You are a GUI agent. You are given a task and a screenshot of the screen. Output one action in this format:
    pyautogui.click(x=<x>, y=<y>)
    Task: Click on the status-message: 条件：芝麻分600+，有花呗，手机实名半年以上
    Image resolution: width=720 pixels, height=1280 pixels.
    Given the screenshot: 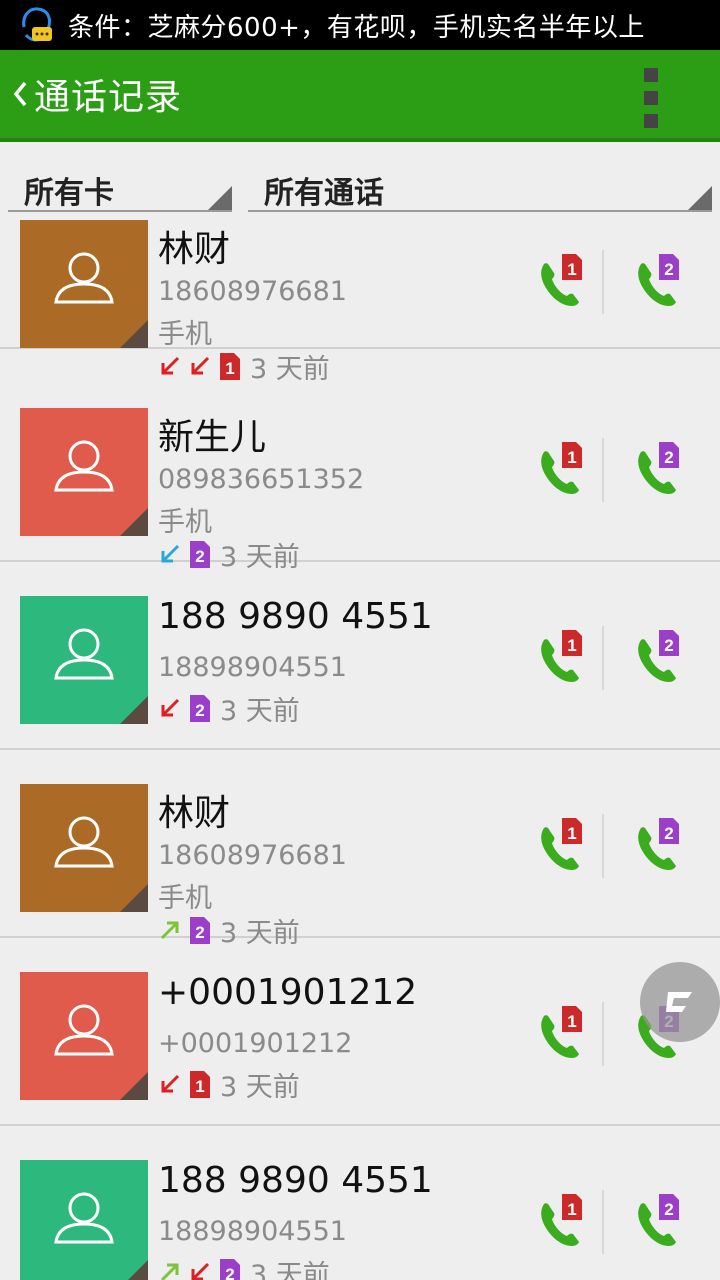 What is the action you would take?
    pyautogui.click(x=356, y=27)
    